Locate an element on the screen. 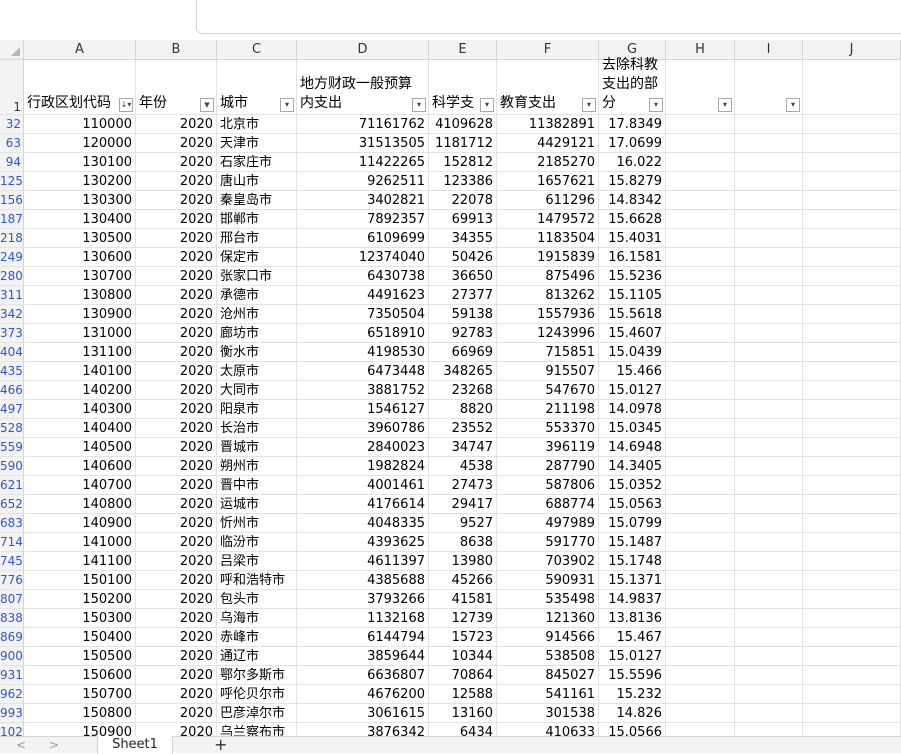 The image size is (901, 754). table-cell: 临汾市 is located at coordinates (257, 542).